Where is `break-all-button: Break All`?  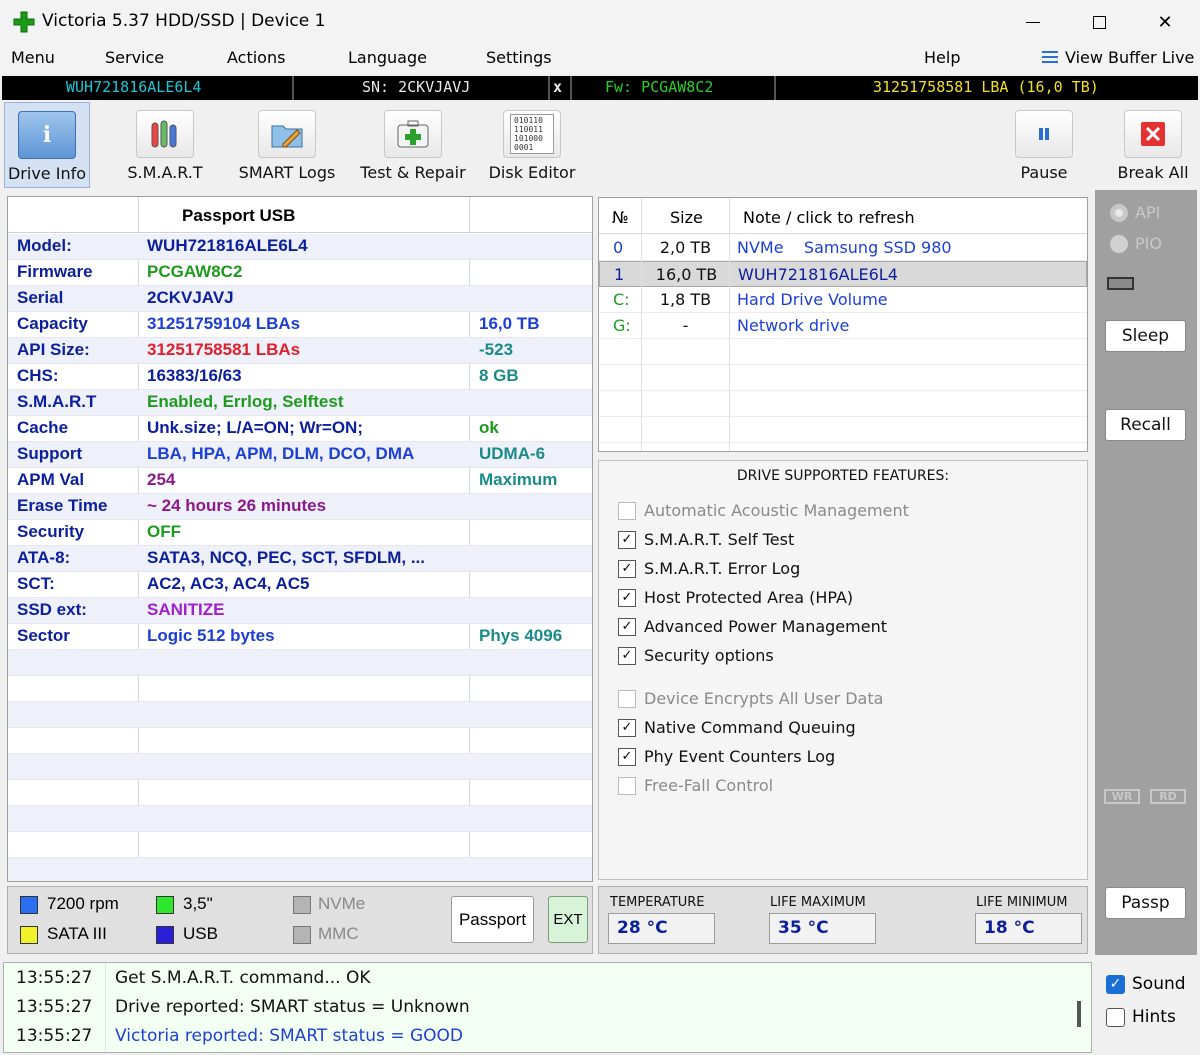 break-all-button: Break All is located at coordinates (1153, 145).